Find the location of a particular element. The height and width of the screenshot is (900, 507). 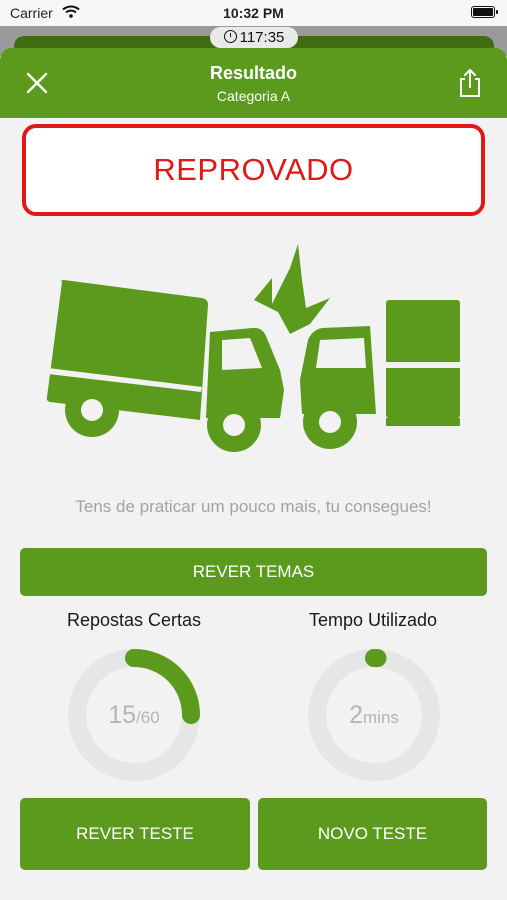

timer-value: 117:35 is located at coordinates (262, 37).